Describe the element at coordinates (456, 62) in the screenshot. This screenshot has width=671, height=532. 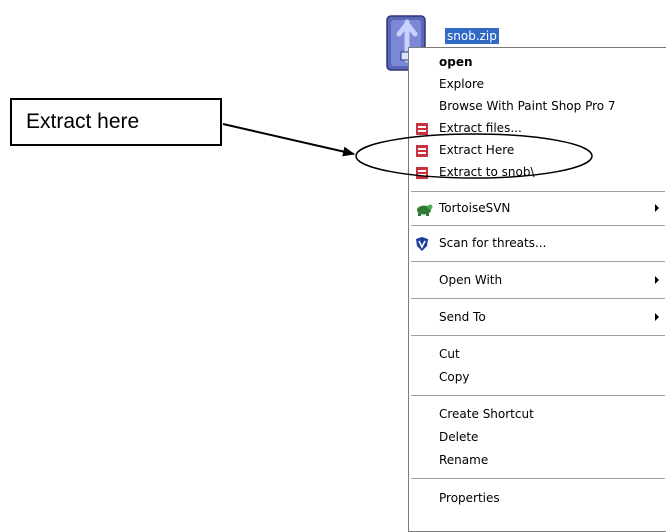
I see `menu-item-label: open` at that location.